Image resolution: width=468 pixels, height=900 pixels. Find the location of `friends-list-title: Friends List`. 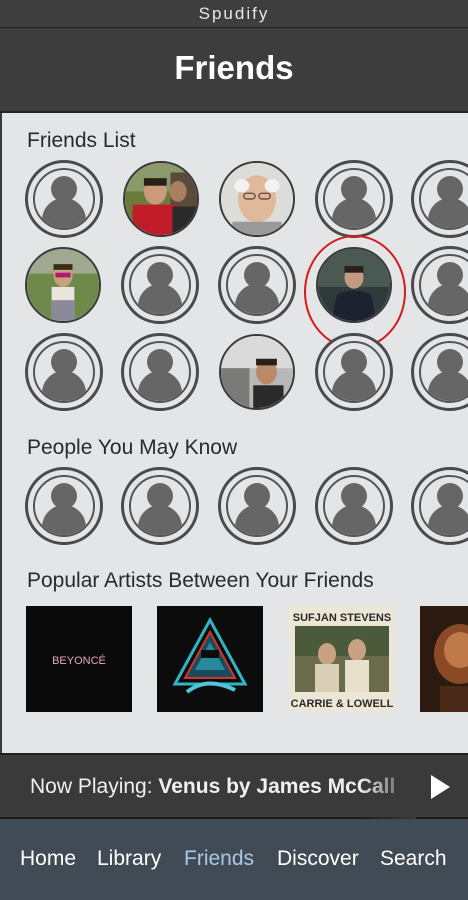

friends-list-title: Friends List is located at coordinates (81, 140).